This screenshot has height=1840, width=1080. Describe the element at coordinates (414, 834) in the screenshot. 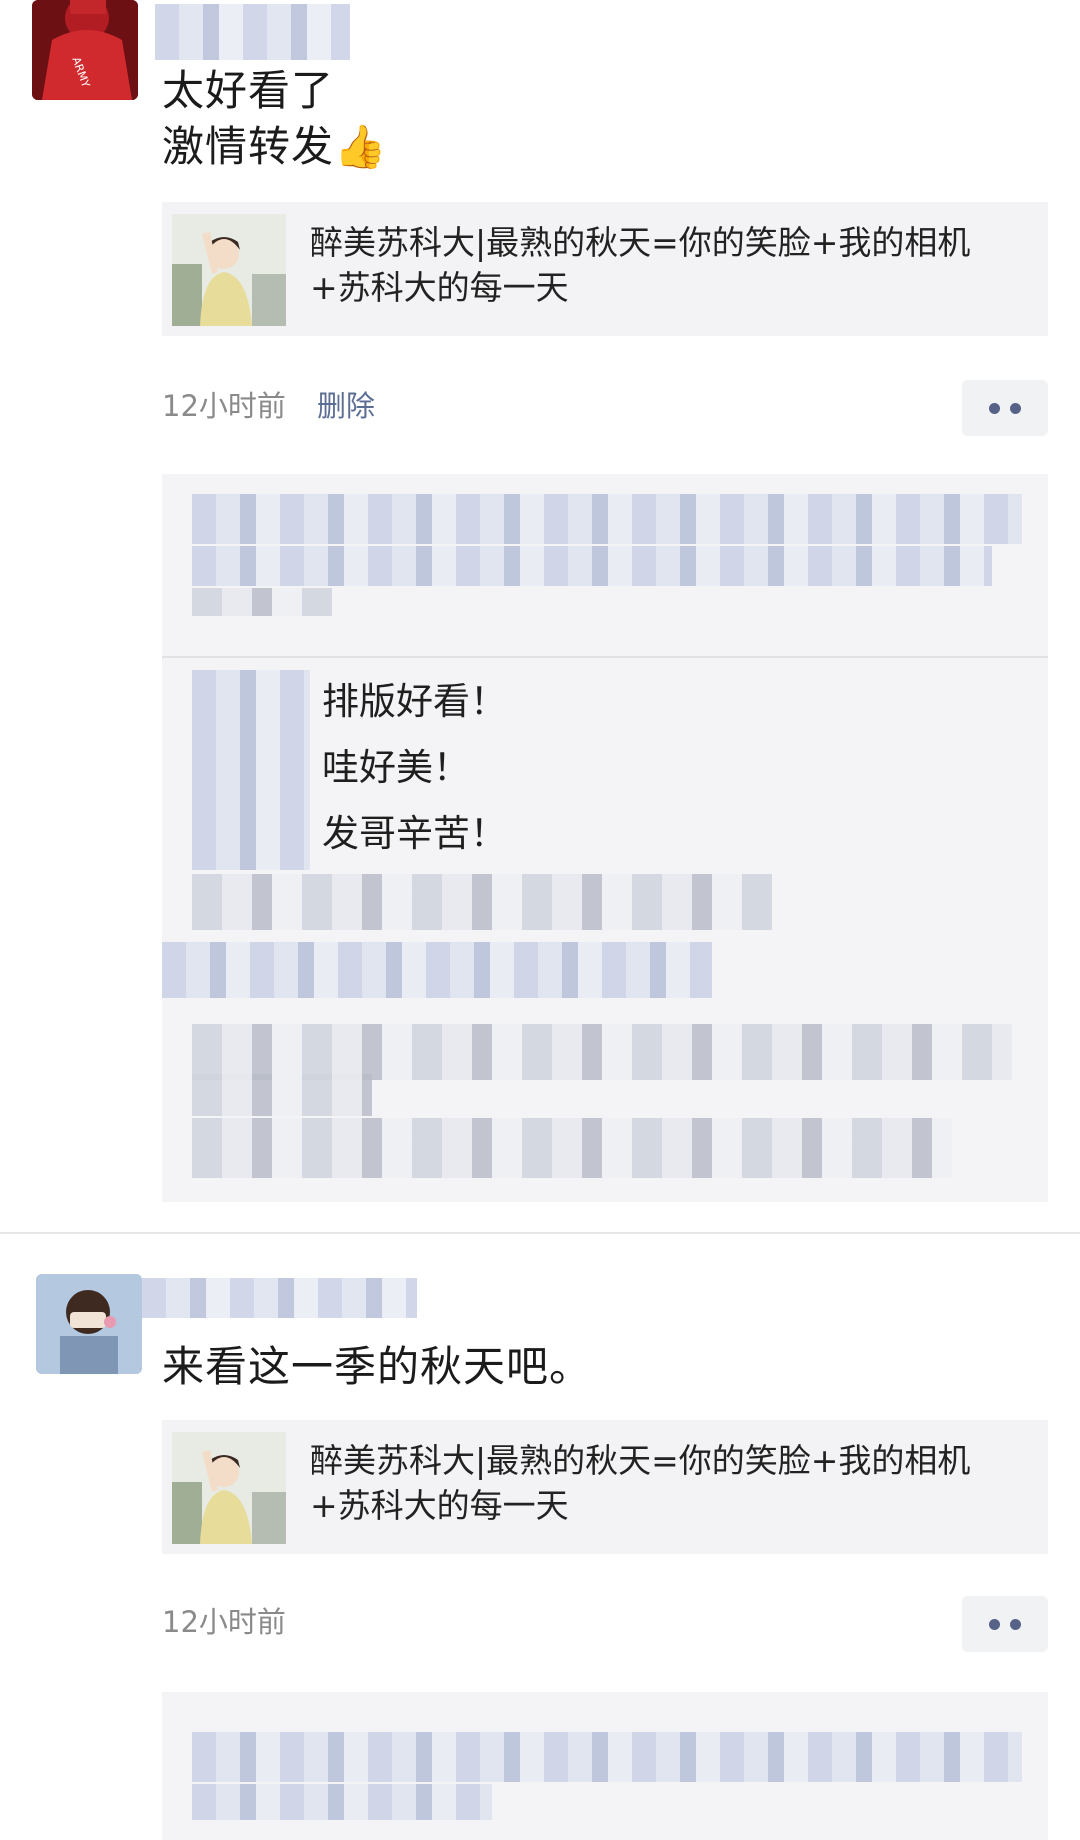

I see `comment-text: 发哥辛苦！` at that location.